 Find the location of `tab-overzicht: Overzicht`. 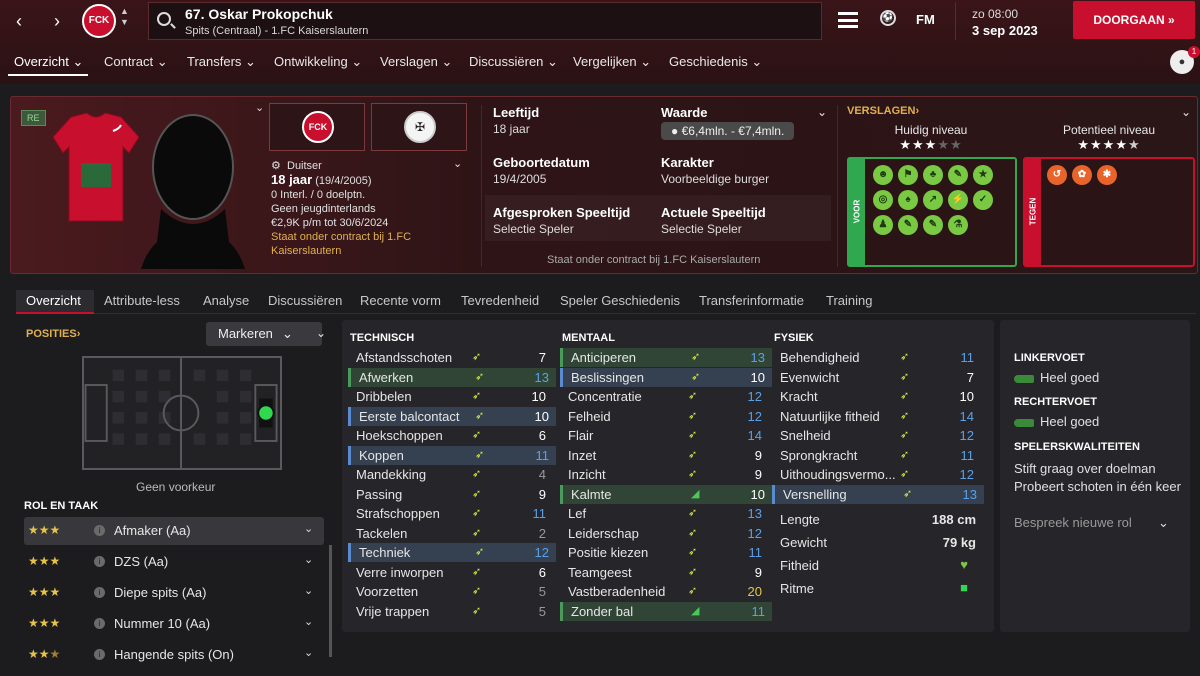

tab-overzicht: Overzicht is located at coordinates (53, 300).